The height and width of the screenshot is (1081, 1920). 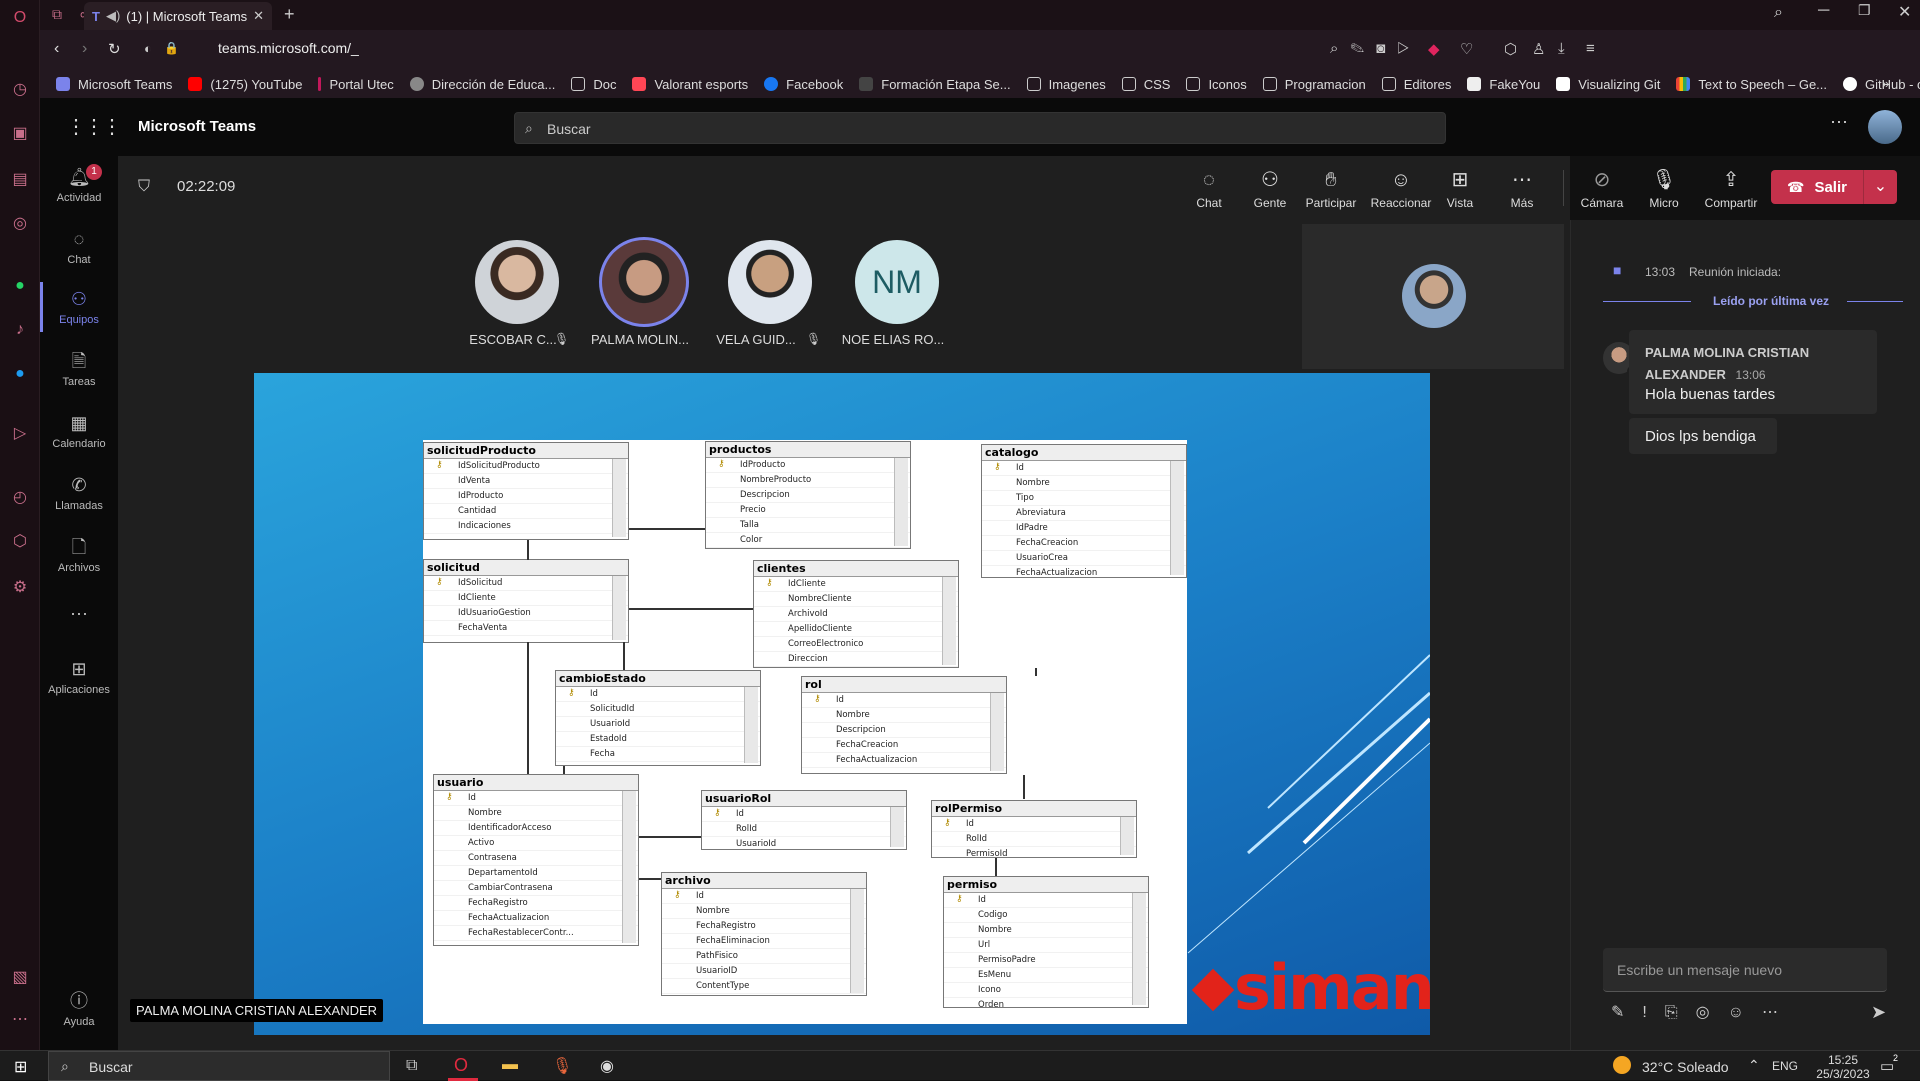 I want to click on profile-icon: ♙, so click(x=1538, y=49).